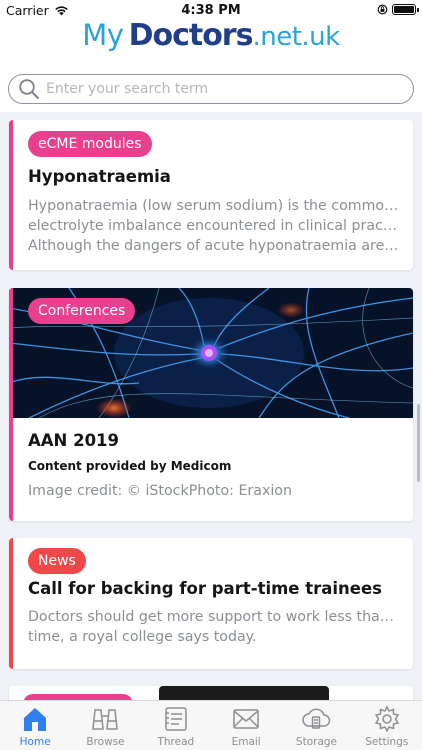 The height and width of the screenshot is (750, 422). What do you see at coordinates (211, 10) in the screenshot?
I see `status-time: 4:38 PM` at bounding box center [211, 10].